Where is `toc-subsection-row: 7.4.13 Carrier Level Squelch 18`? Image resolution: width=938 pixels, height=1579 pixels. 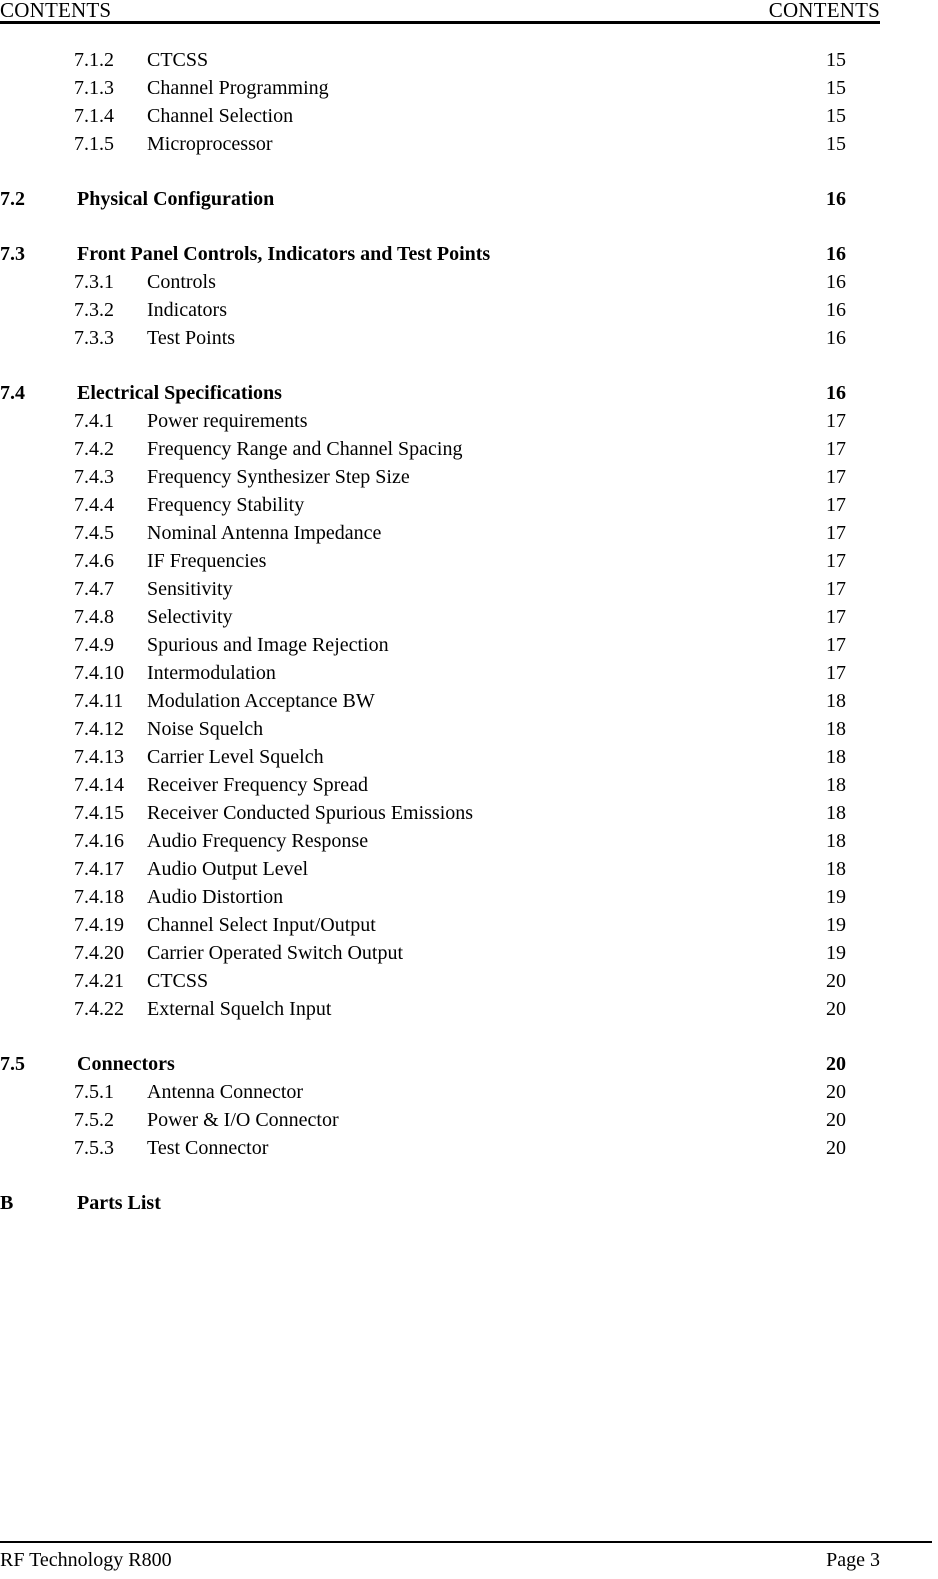
toc-subsection-row: 7.4.13 Carrier Level Squelch 18 is located at coordinates (440, 757).